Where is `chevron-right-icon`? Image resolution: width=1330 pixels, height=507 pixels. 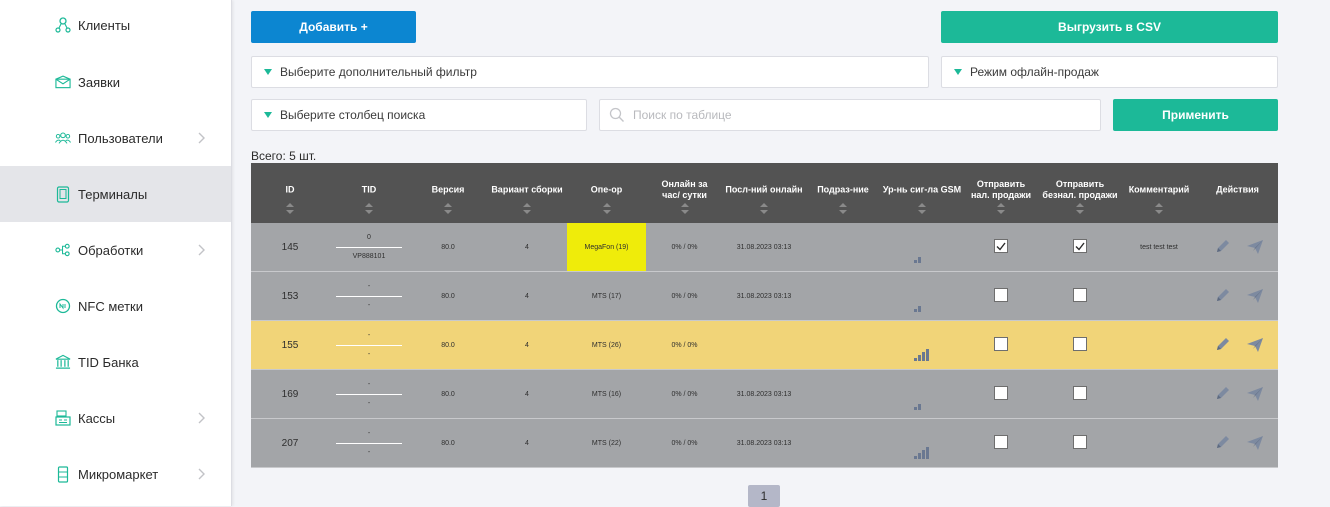
chevron-right-icon is located at coordinates (201, 418).